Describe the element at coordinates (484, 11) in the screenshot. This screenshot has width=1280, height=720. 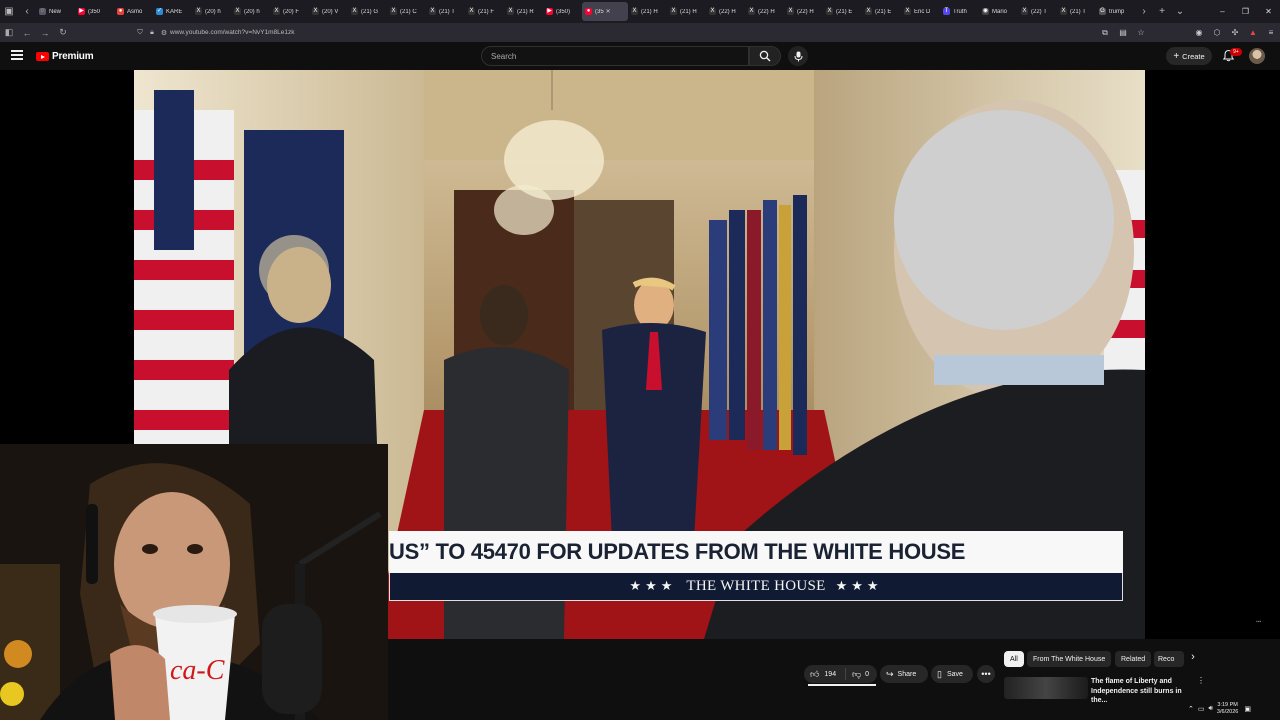
I see `browser-tab: X (21) F` at that location.